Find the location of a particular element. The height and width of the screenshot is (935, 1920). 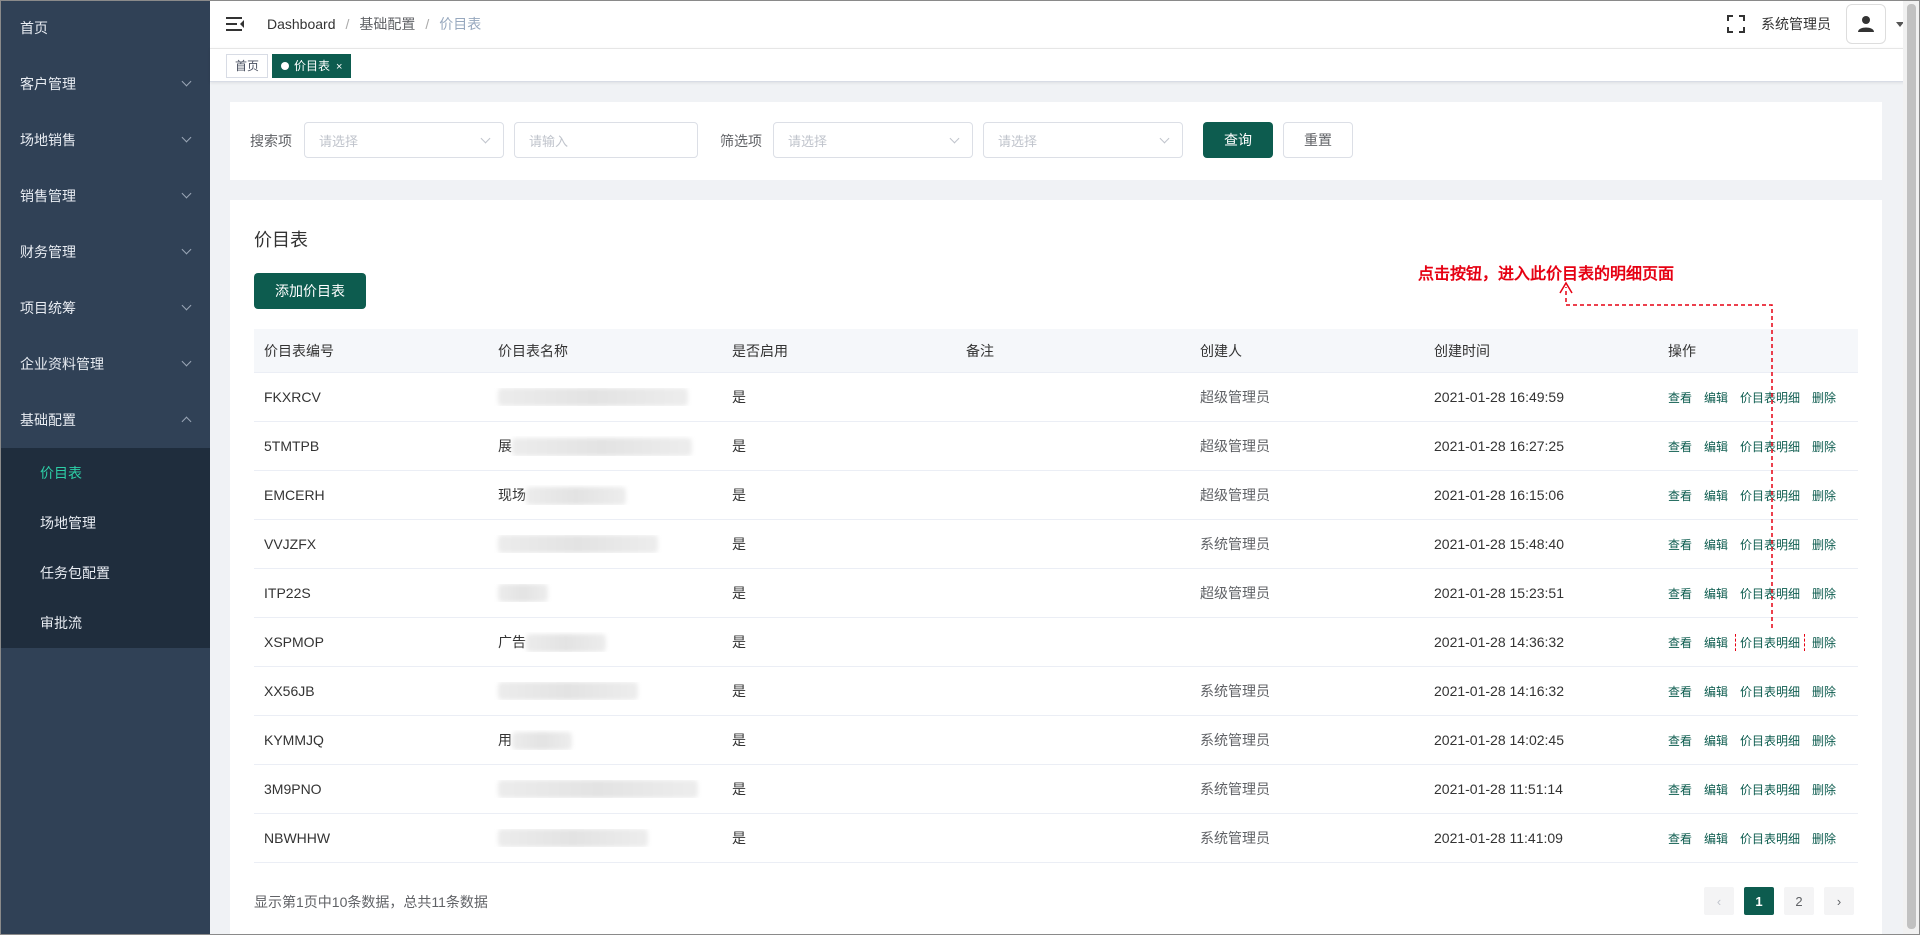

filter-select-2: 请选择 is located at coordinates (1083, 140).